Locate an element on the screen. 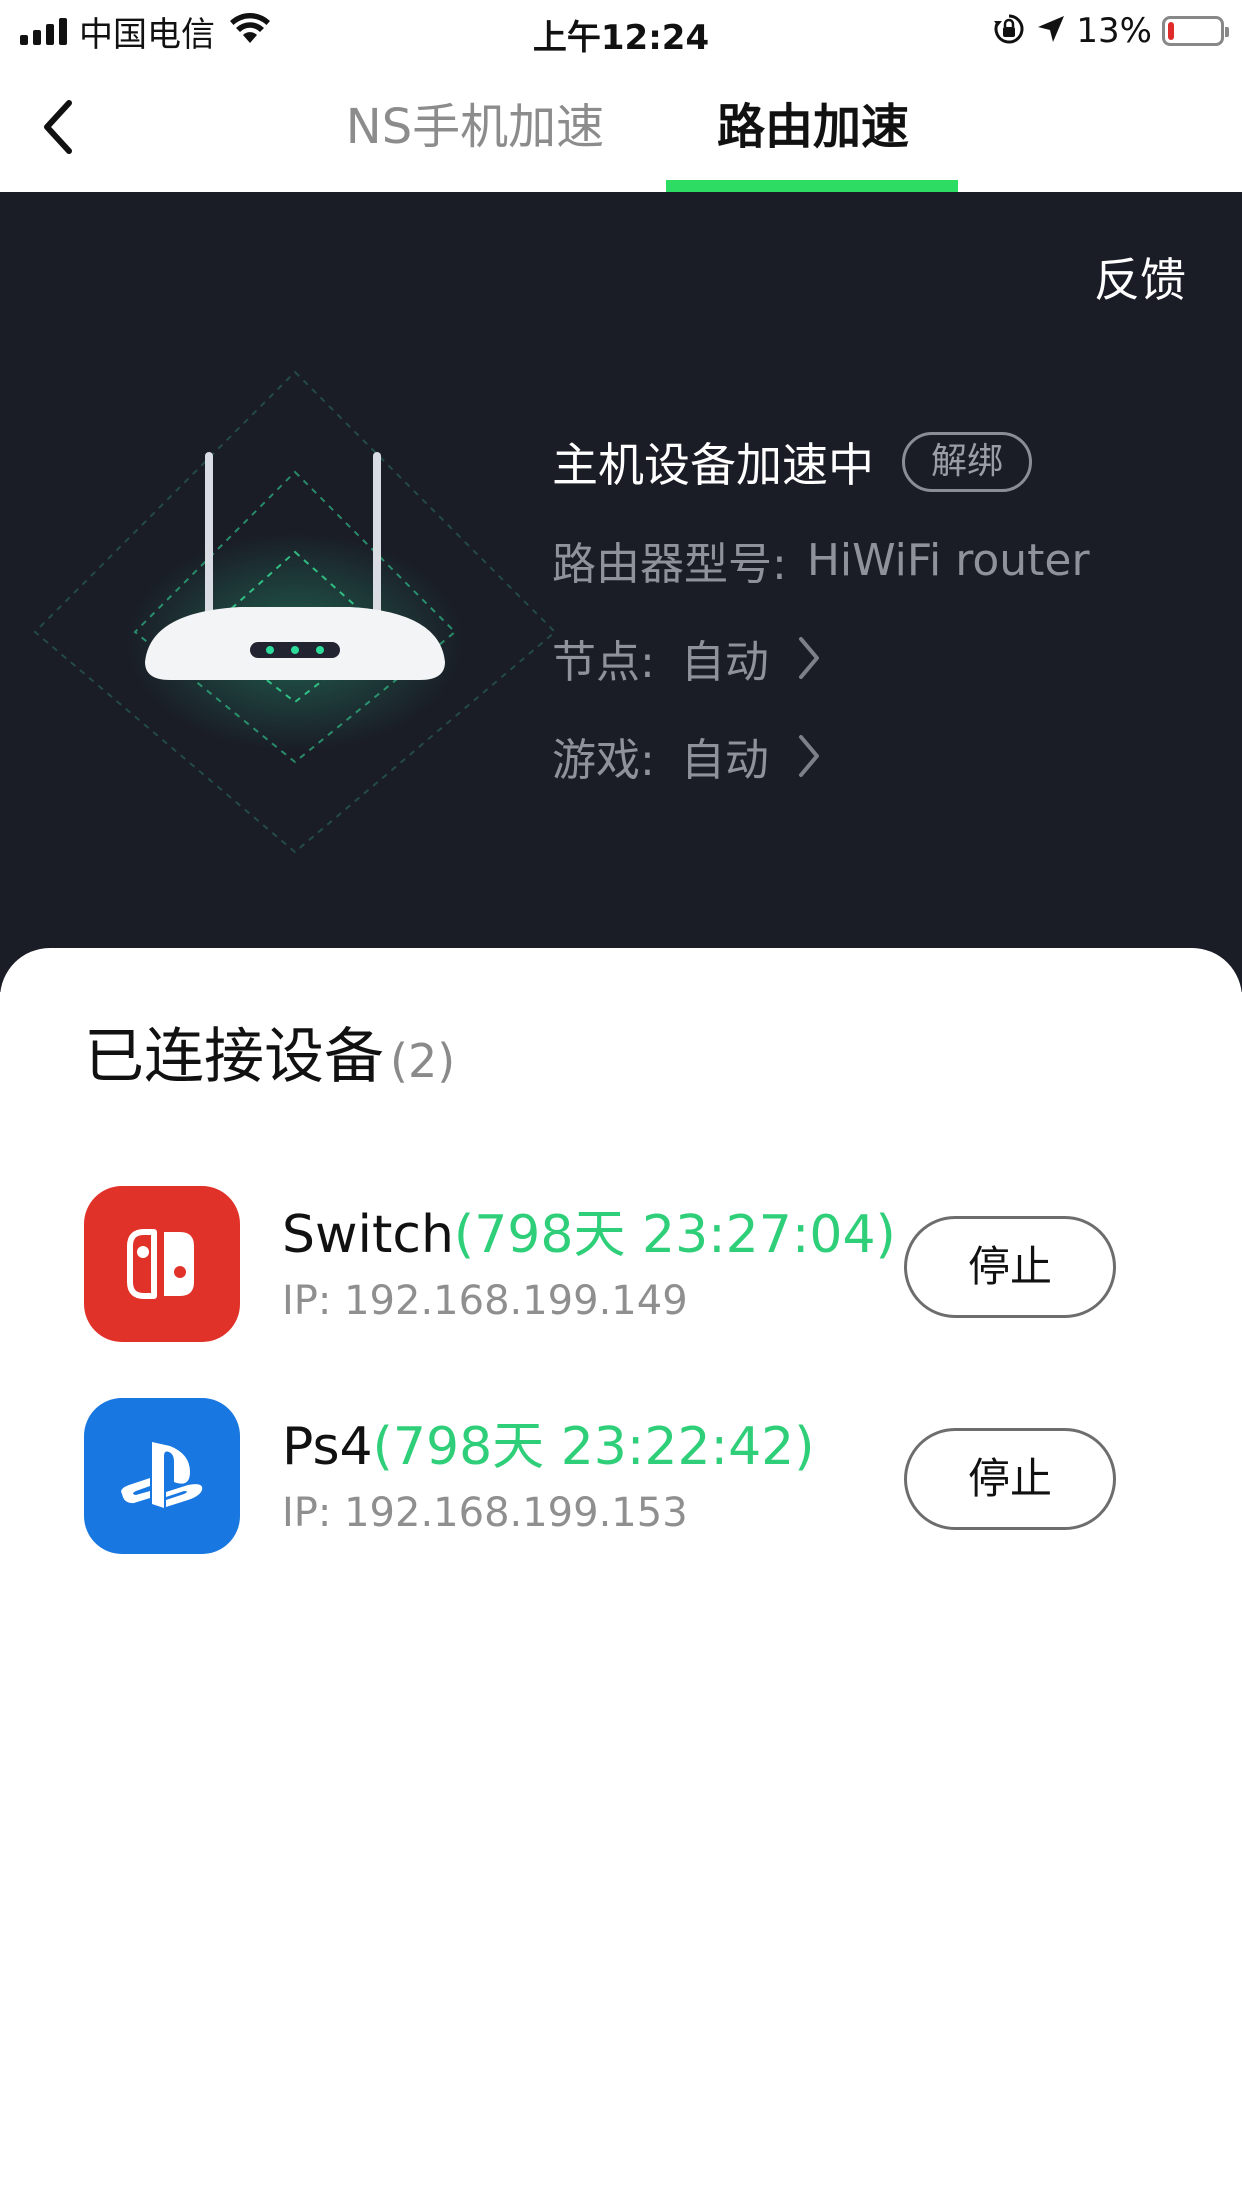  rotation-lock-icon is located at coordinates (1009, 31).